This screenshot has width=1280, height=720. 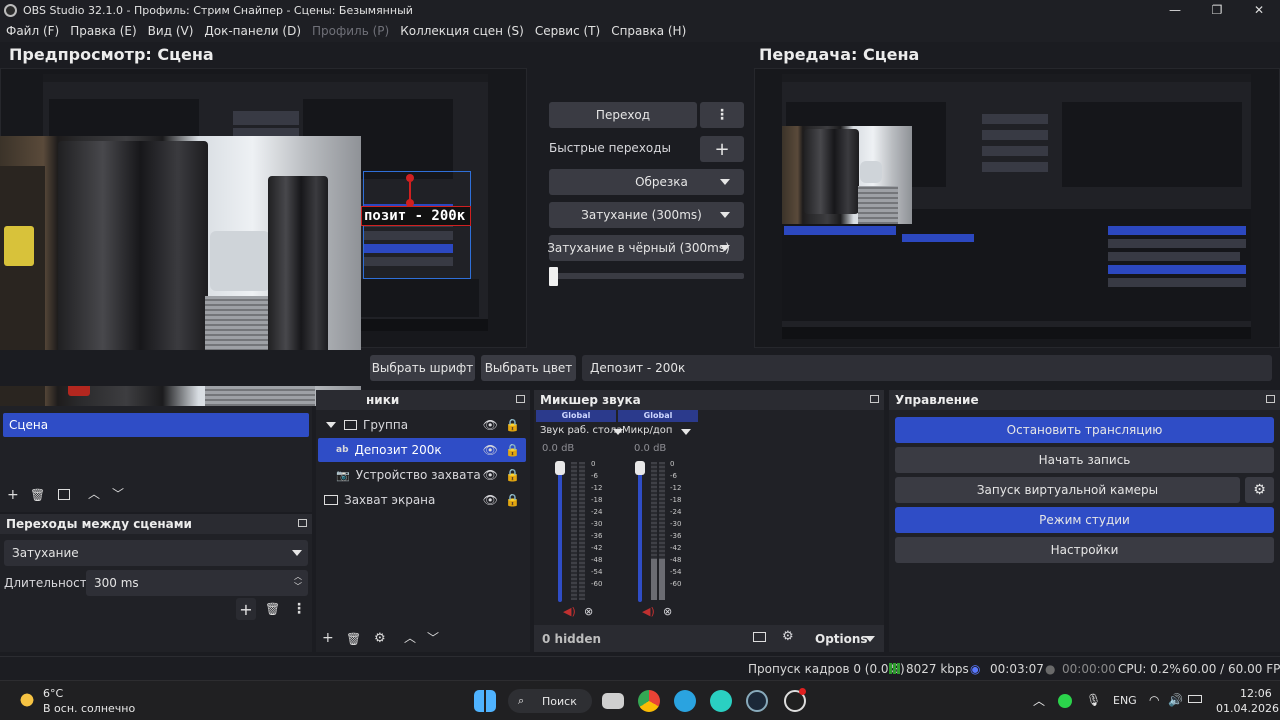 What do you see at coordinates (648, 31) in the screenshot?
I see `menu-help: Справка (H)` at bounding box center [648, 31].